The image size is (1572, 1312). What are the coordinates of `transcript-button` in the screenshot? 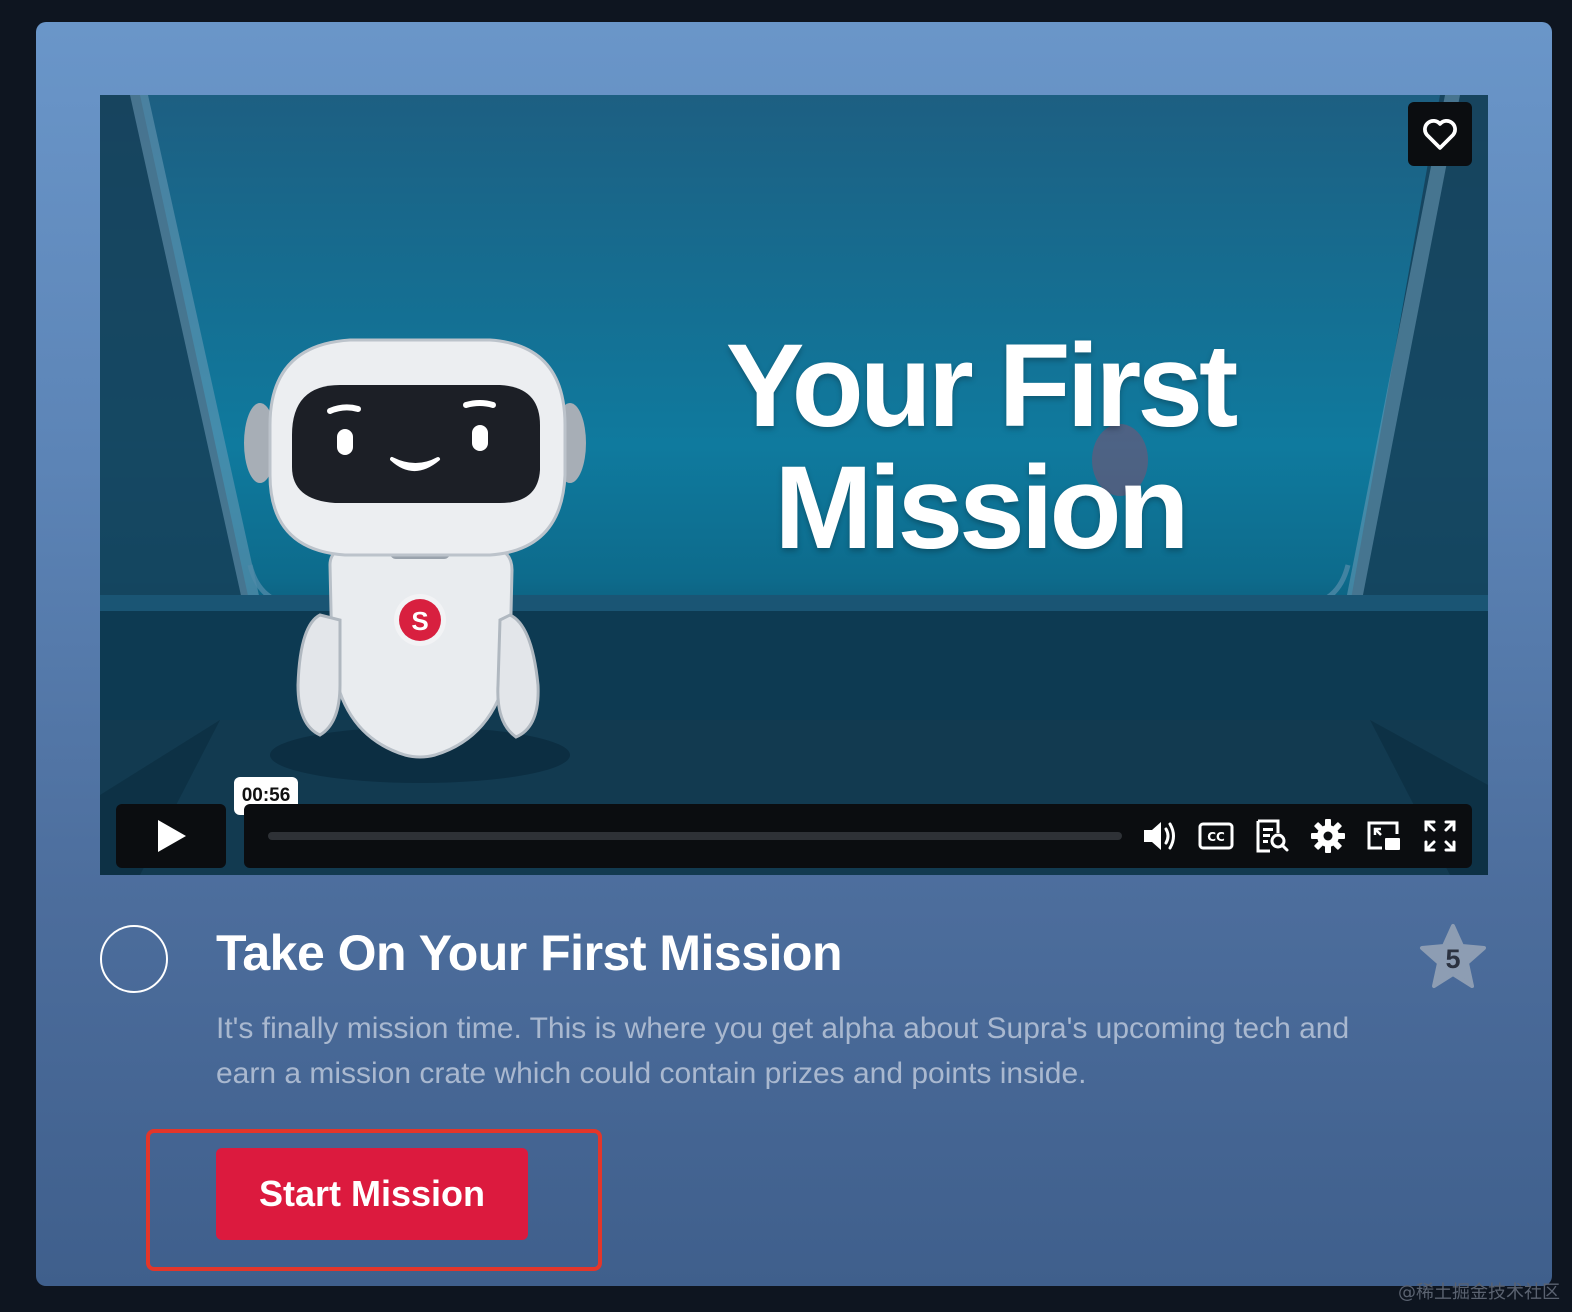 It's located at (1272, 836).